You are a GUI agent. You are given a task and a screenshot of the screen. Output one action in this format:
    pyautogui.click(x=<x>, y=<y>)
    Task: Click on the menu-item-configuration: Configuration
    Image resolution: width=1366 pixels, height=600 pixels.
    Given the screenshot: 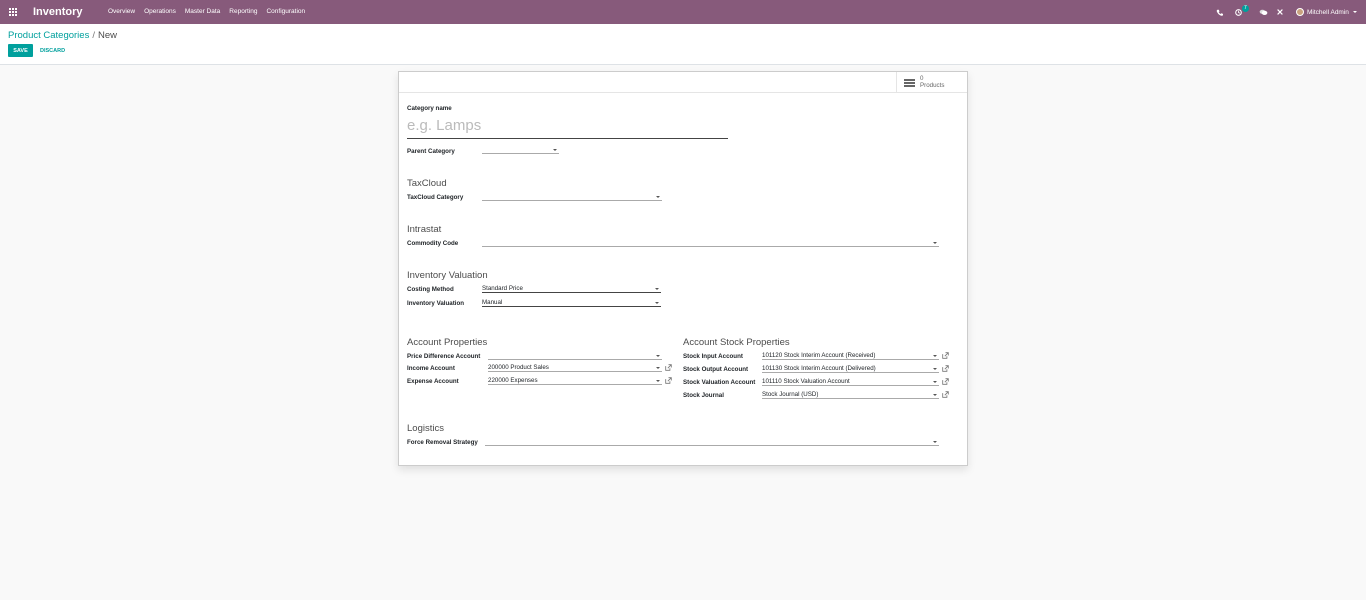 What is the action you would take?
    pyautogui.click(x=285, y=11)
    